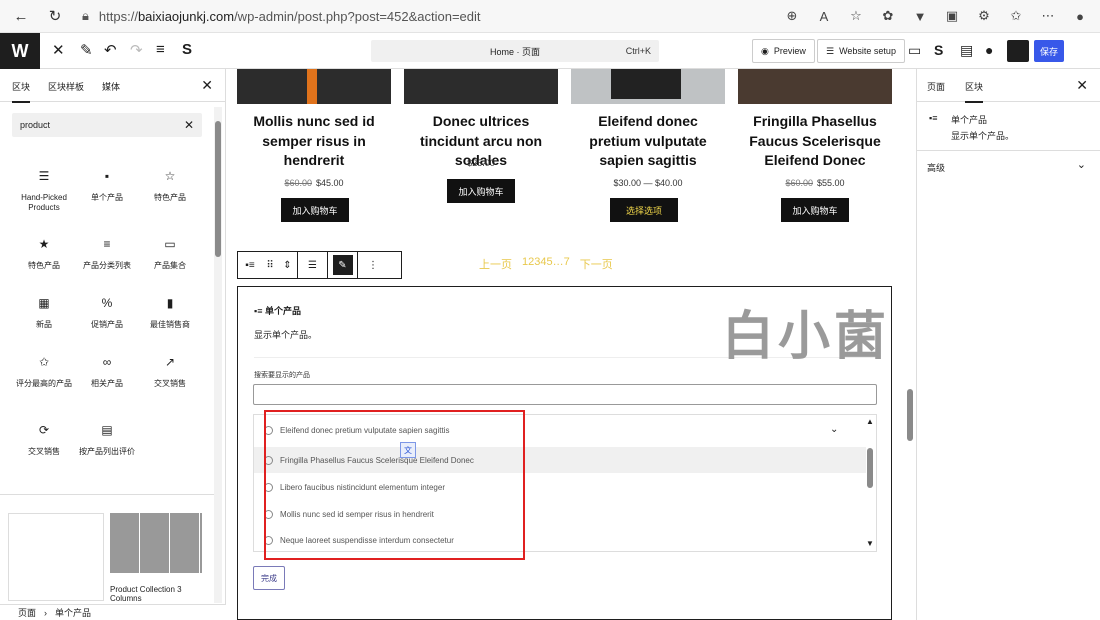 This screenshot has width=1100, height=620. I want to click on drag-handle-icon: ⠿, so click(270, 265).